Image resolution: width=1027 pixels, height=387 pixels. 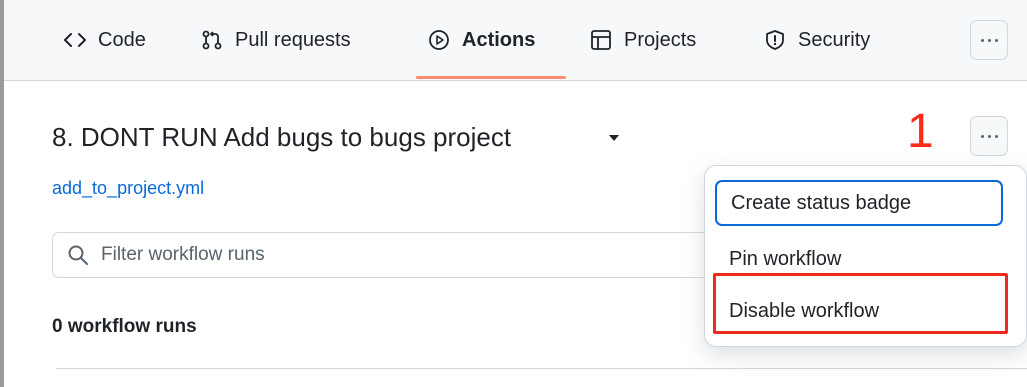 What do you see at coordinates (78, 255) in the screenshot?
I see `search-icon` at bounding box center [78, 255].